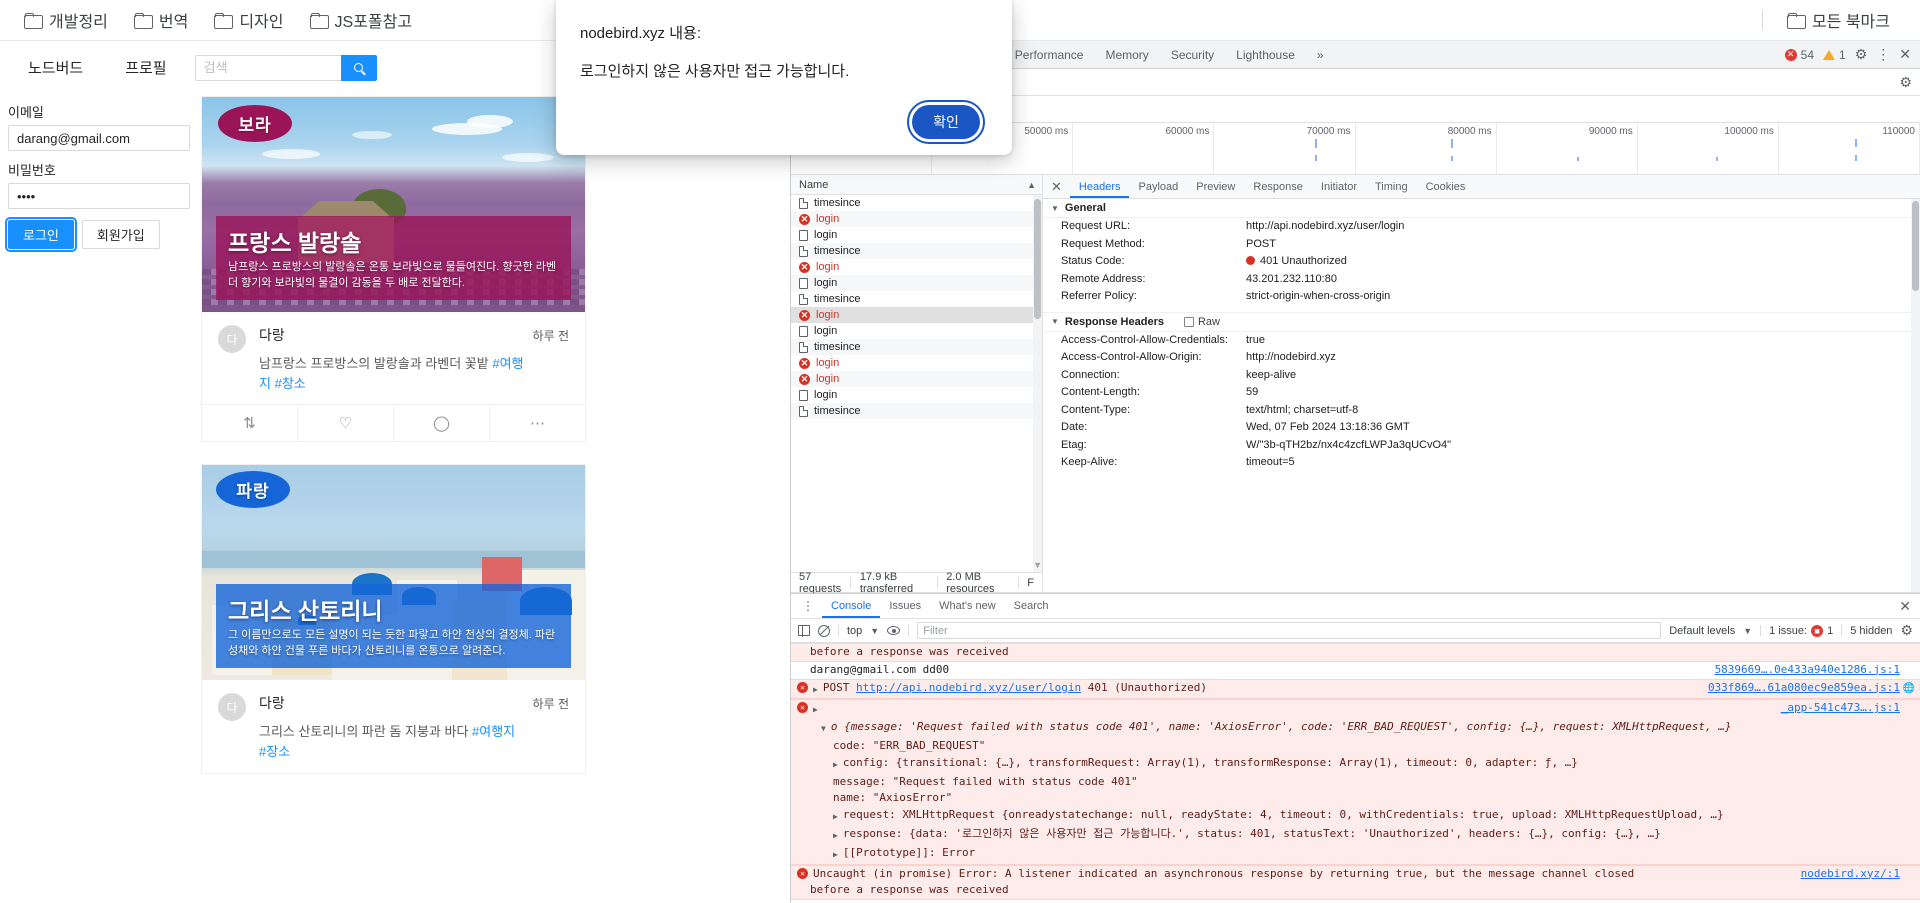 This screenshot has width=1920, height=903. Describe the element at coordinates (1702, 631) in the screenshot. I see `log-levels-selector: Default levels` at that location.